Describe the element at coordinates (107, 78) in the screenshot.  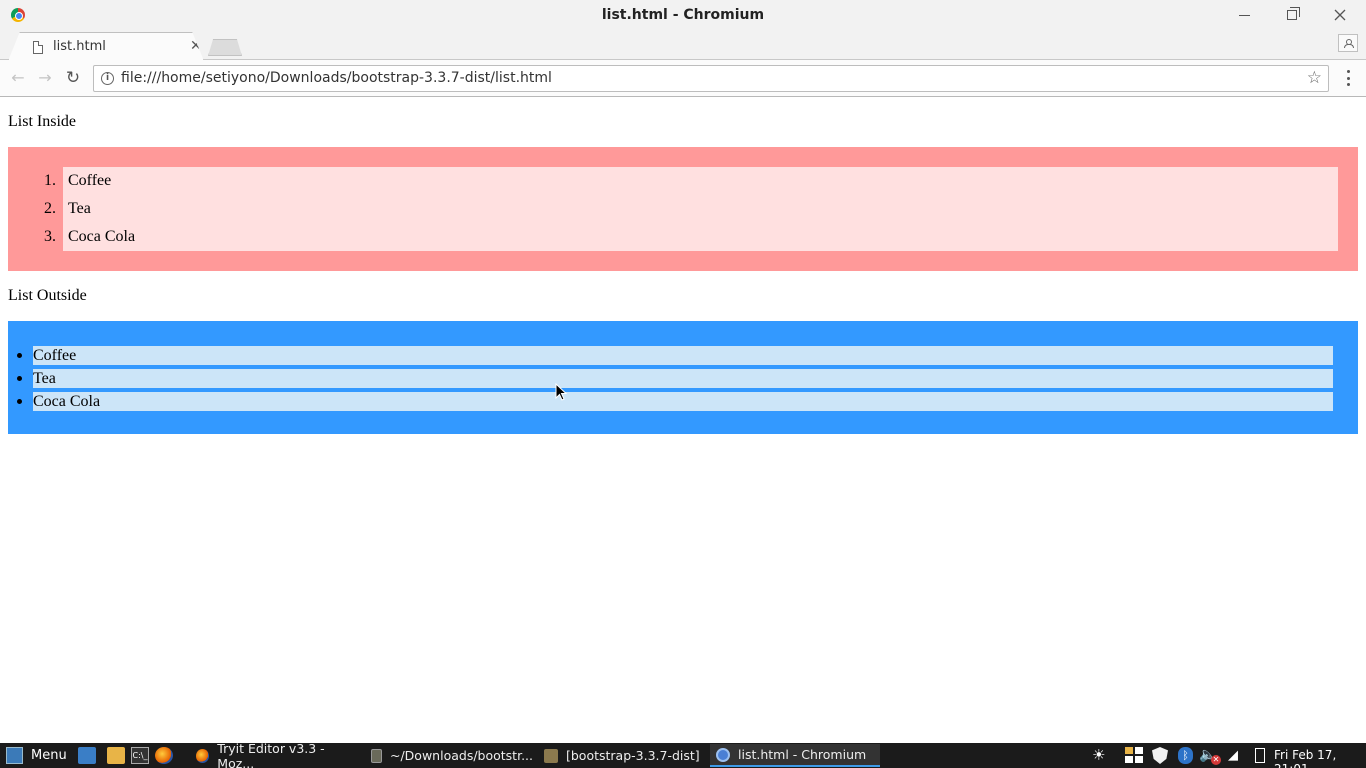
I see `info-icon: i` at that location.